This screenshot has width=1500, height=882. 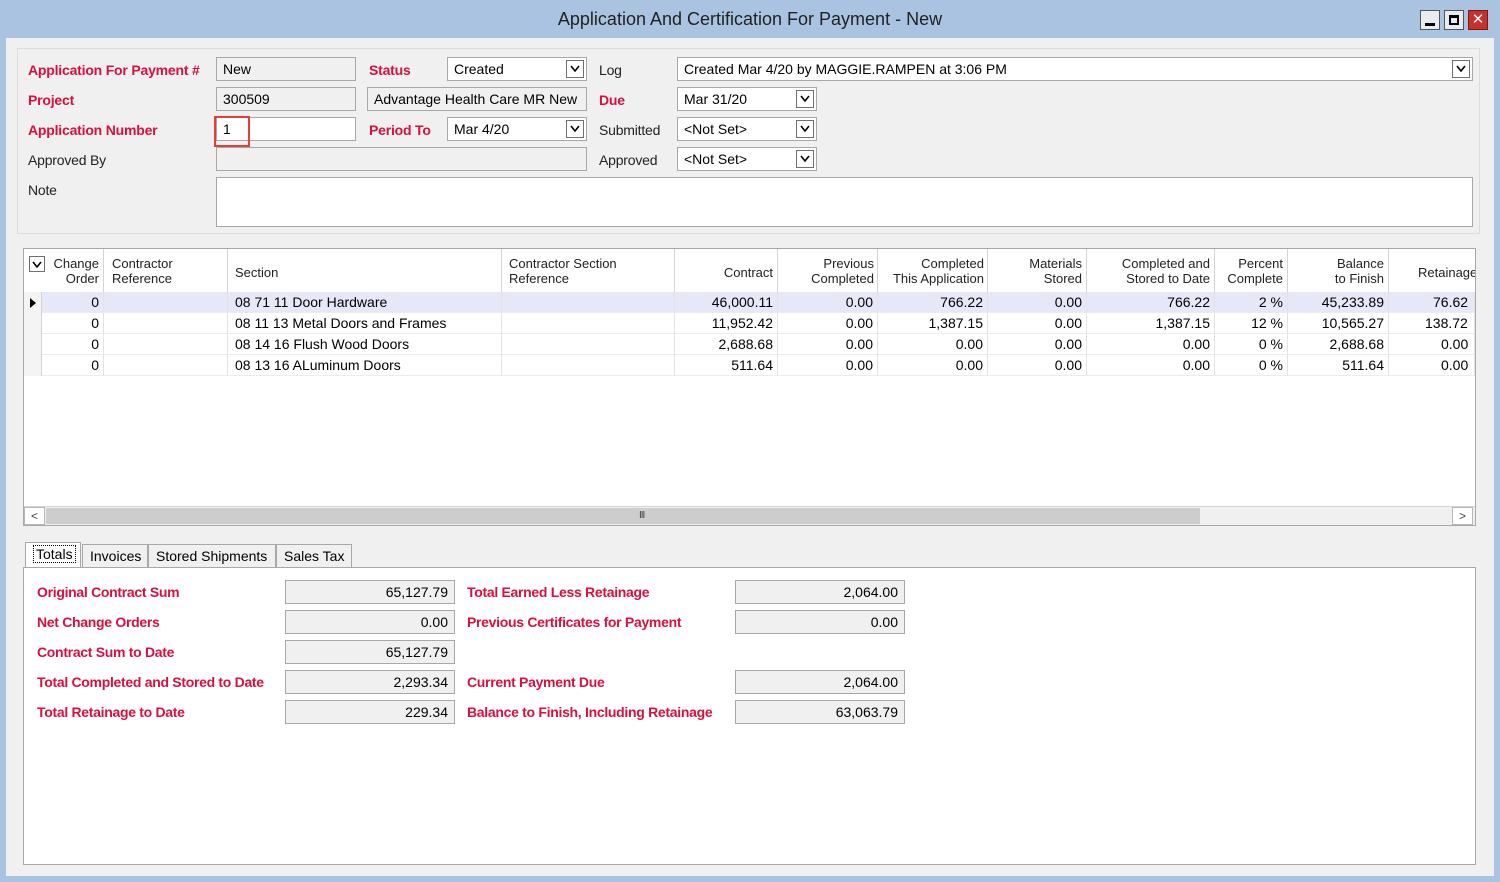 What do you see at coordinates (64, 271) in the screenshot?
I see `col-change-order: Change Order` at bounding box center [64, 271].